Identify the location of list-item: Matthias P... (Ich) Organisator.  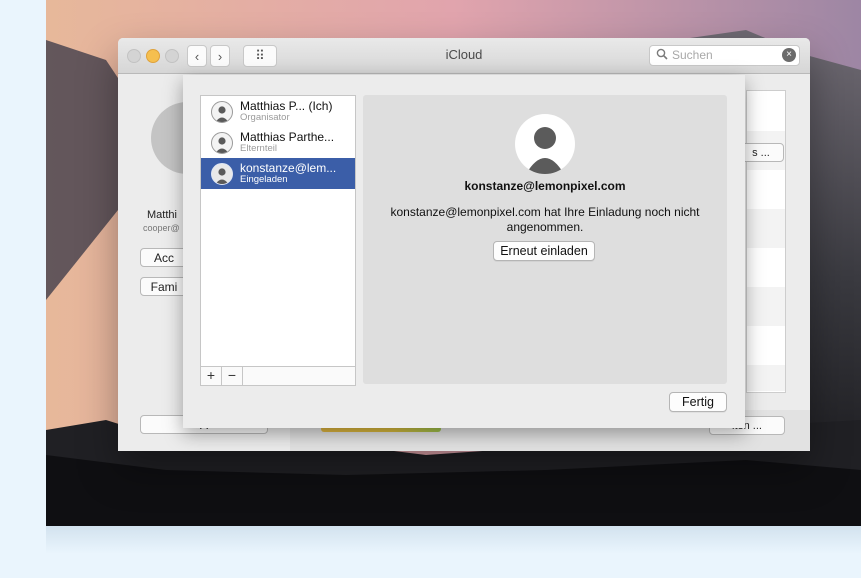
(278, 111).